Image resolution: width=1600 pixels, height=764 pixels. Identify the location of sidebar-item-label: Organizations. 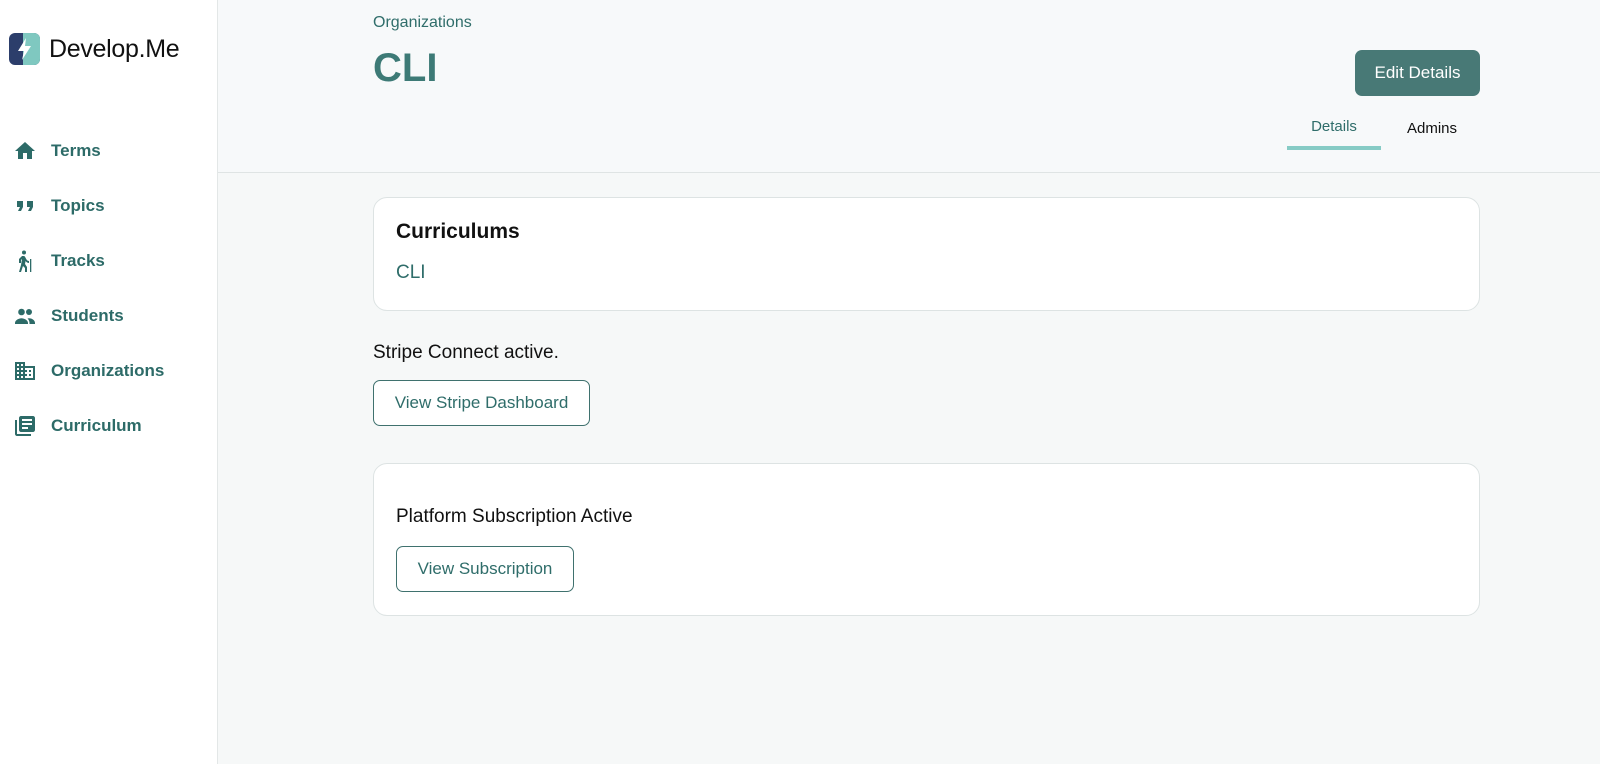
(108, 370).